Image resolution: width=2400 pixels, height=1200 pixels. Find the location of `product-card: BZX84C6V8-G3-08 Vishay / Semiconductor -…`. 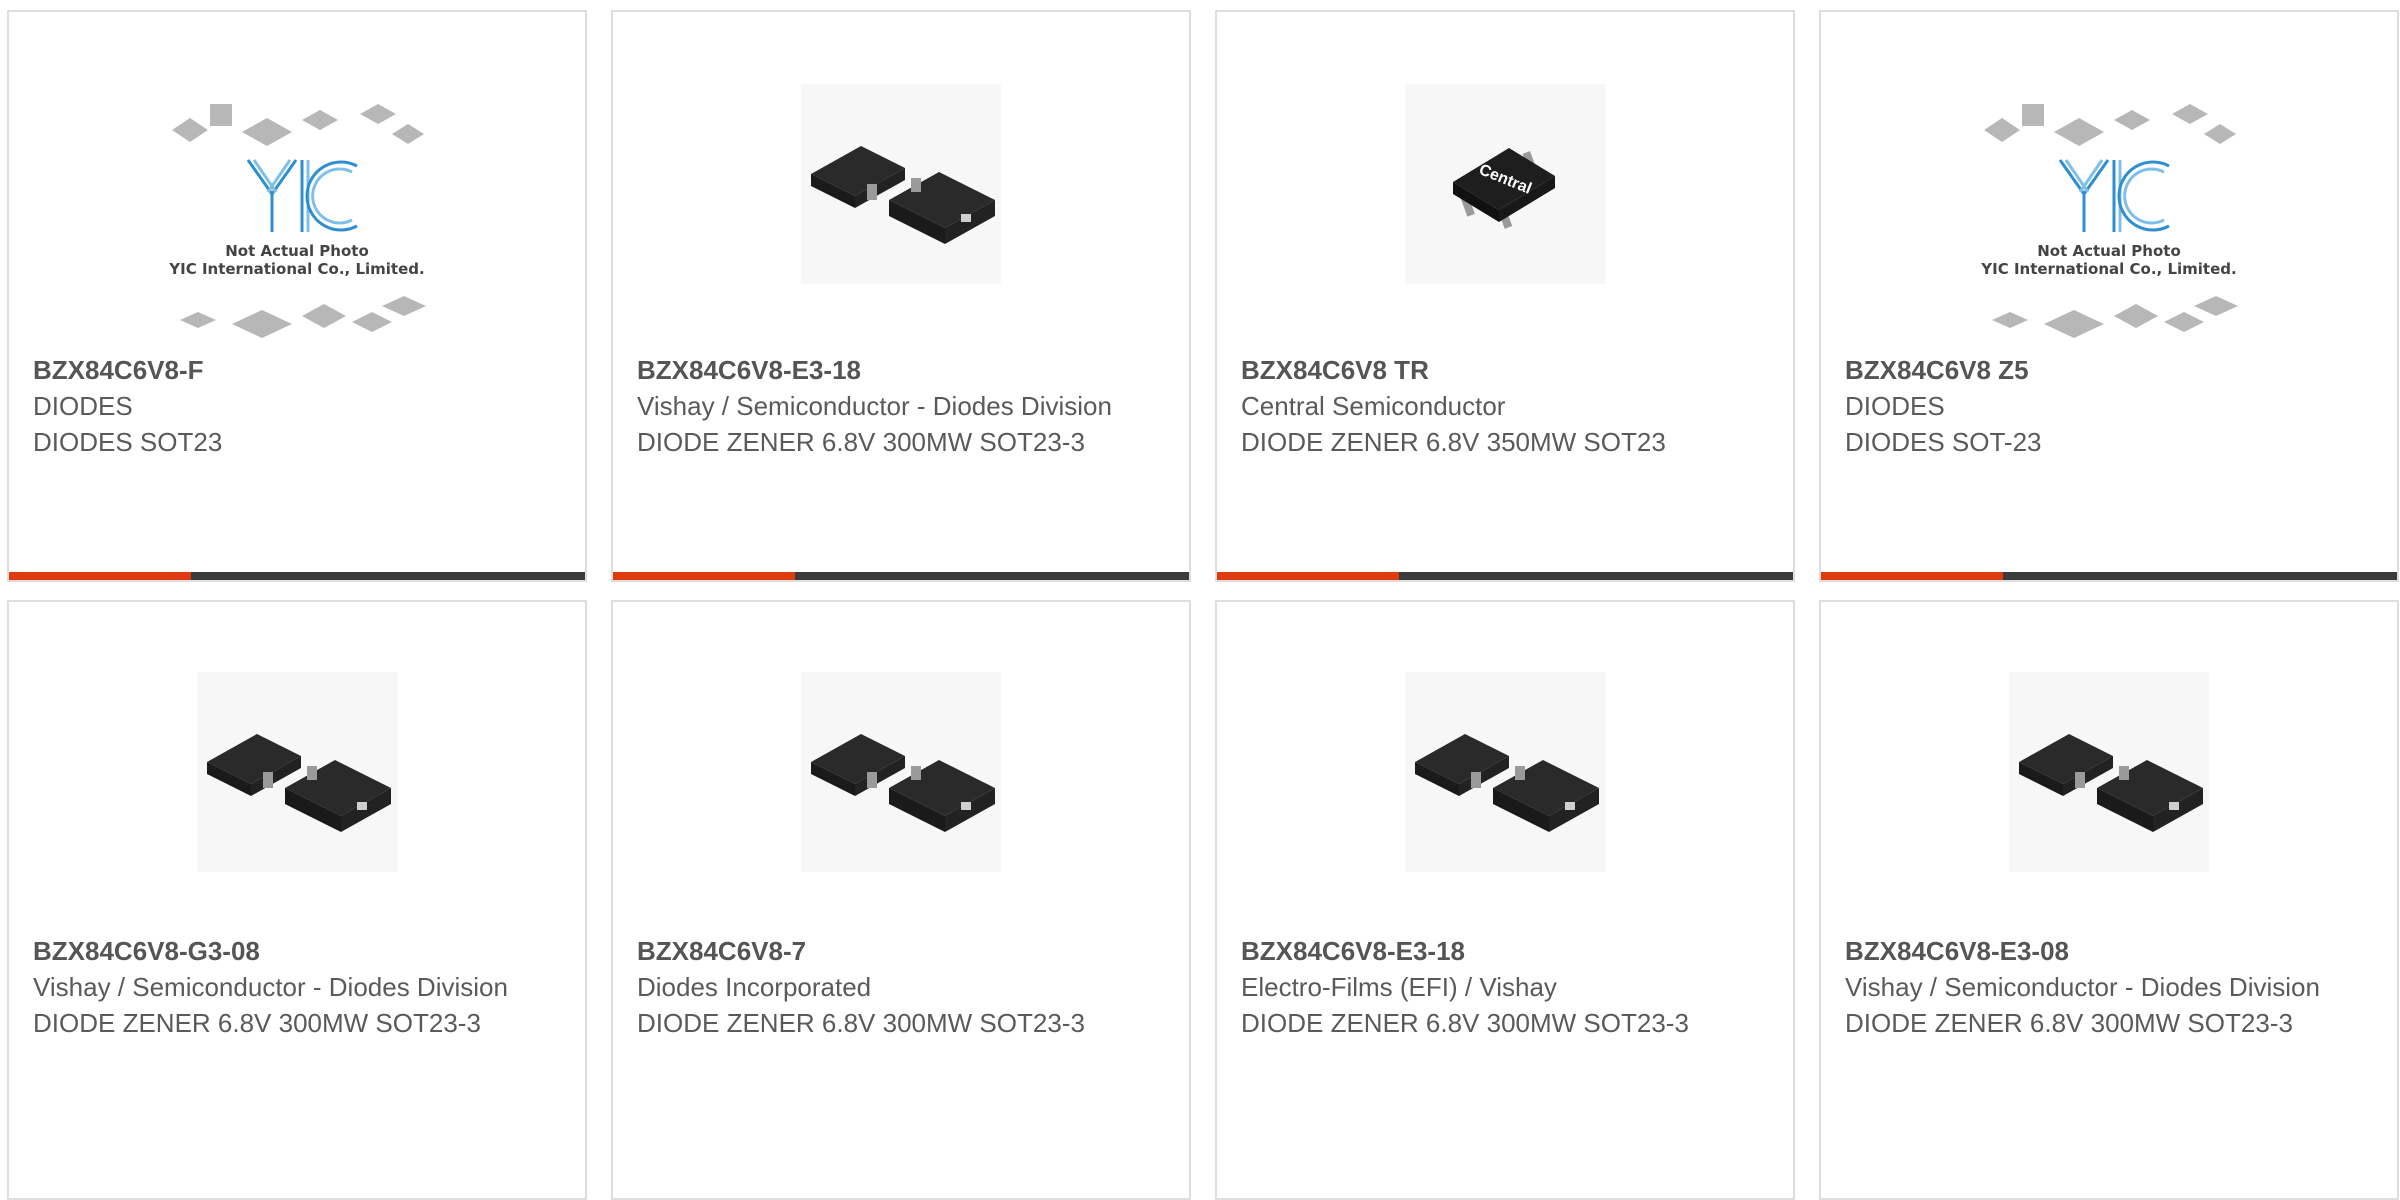

product-card: BZX84C6V8-G3-08 Vishay / Semiconductor -… is located at coordinates (297, 900).